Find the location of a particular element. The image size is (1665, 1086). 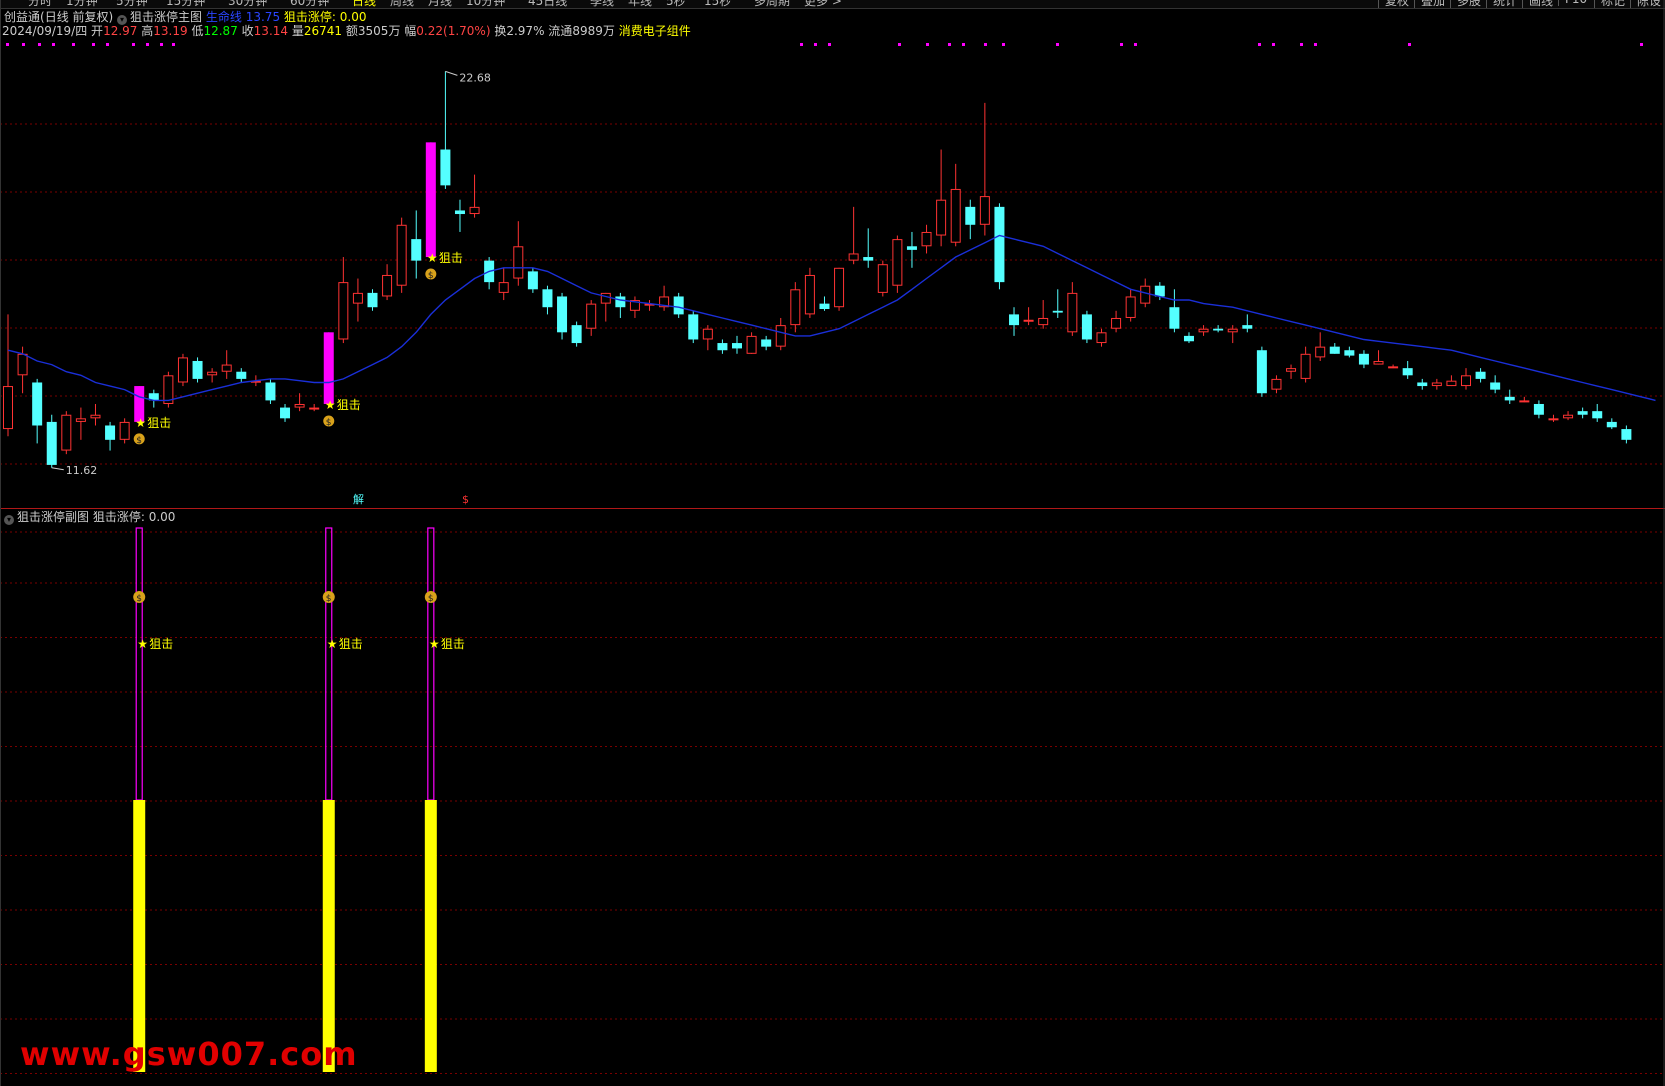

max-price-label: 22.68 is located at coordinates (475, 77).